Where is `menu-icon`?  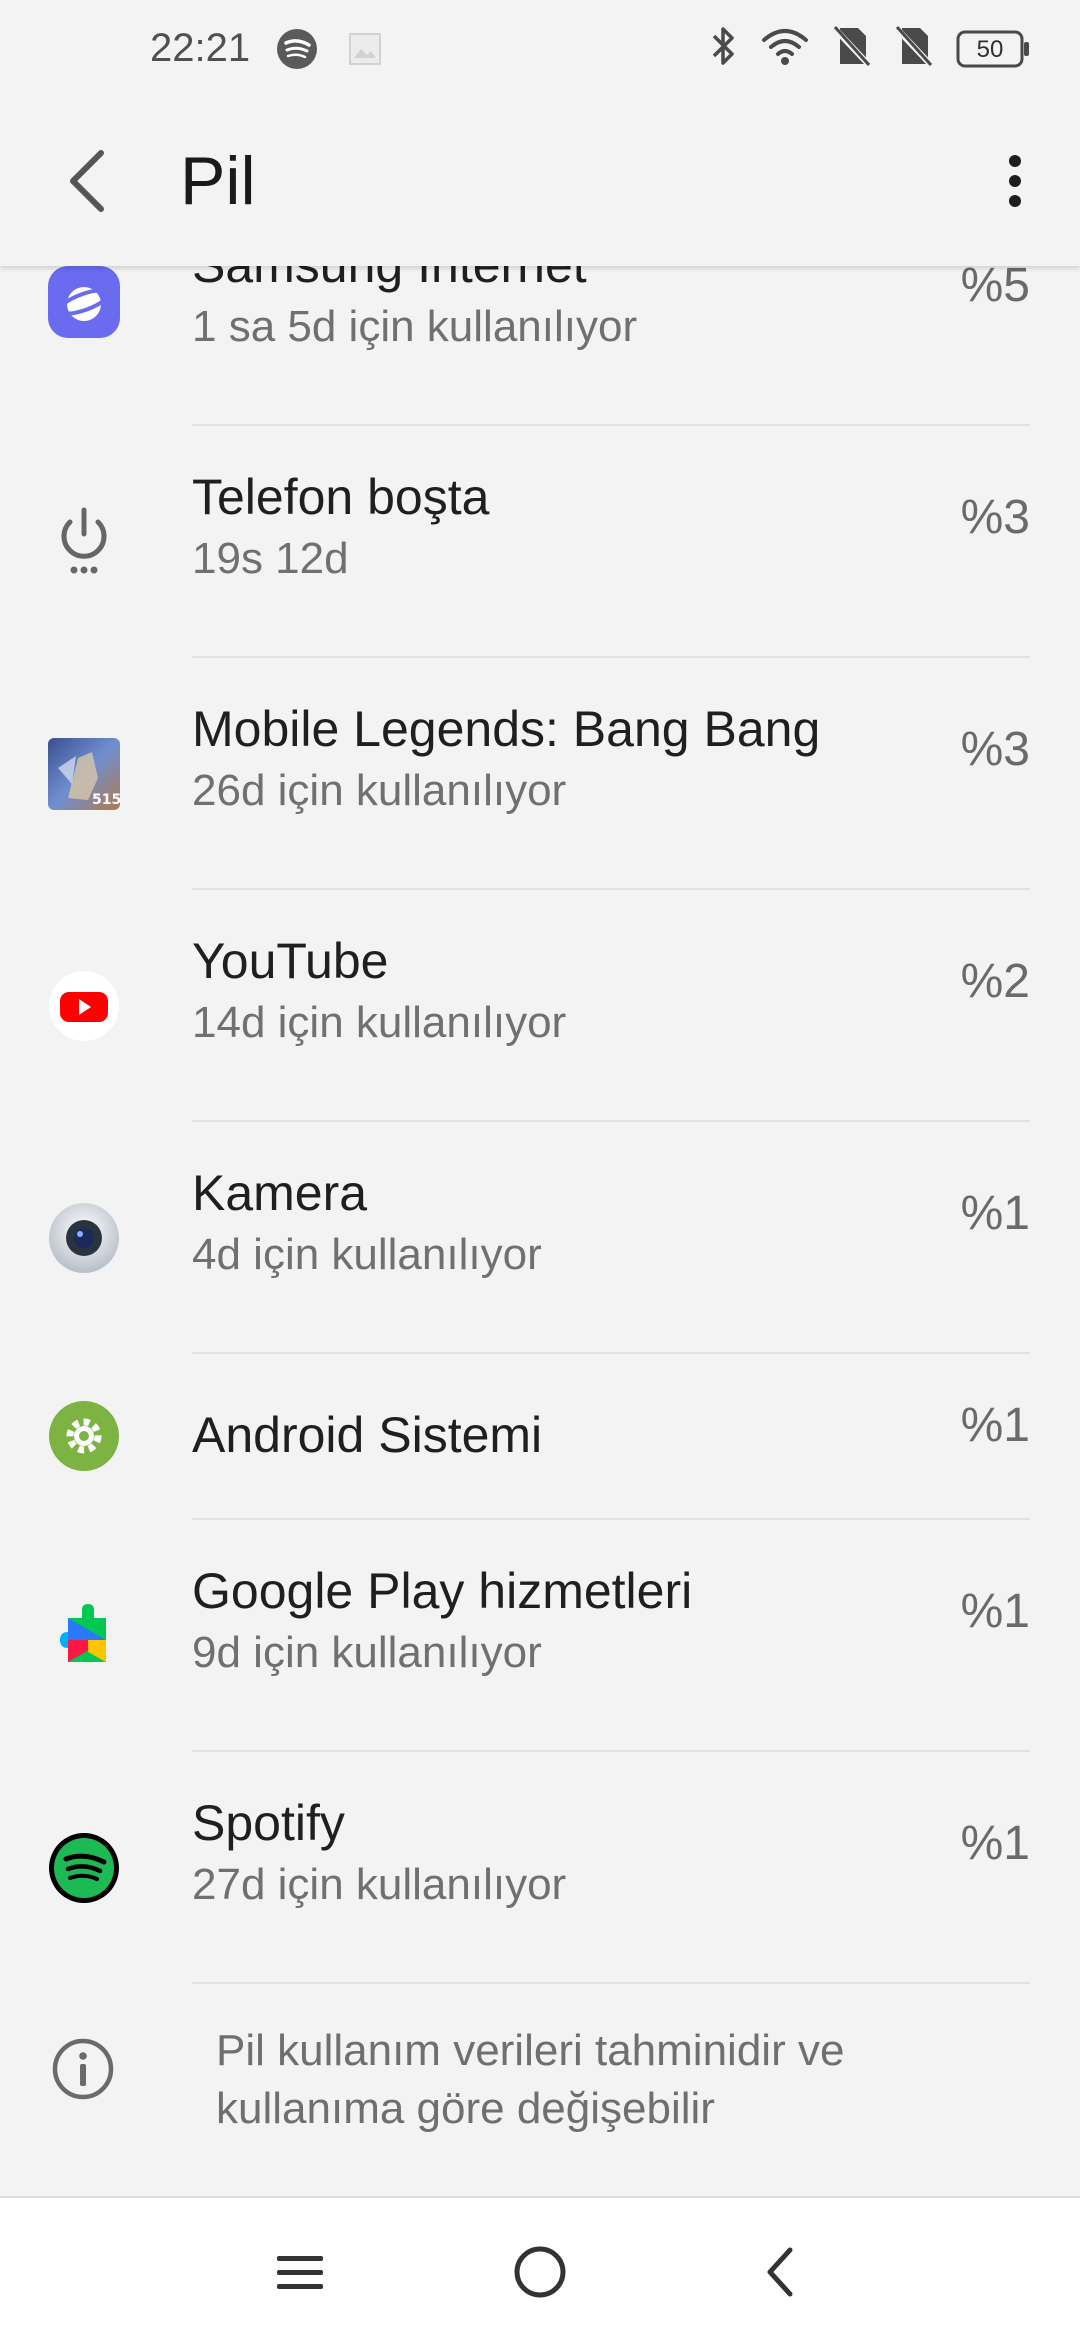 menu-icon is located at coordinates (300, 2272).